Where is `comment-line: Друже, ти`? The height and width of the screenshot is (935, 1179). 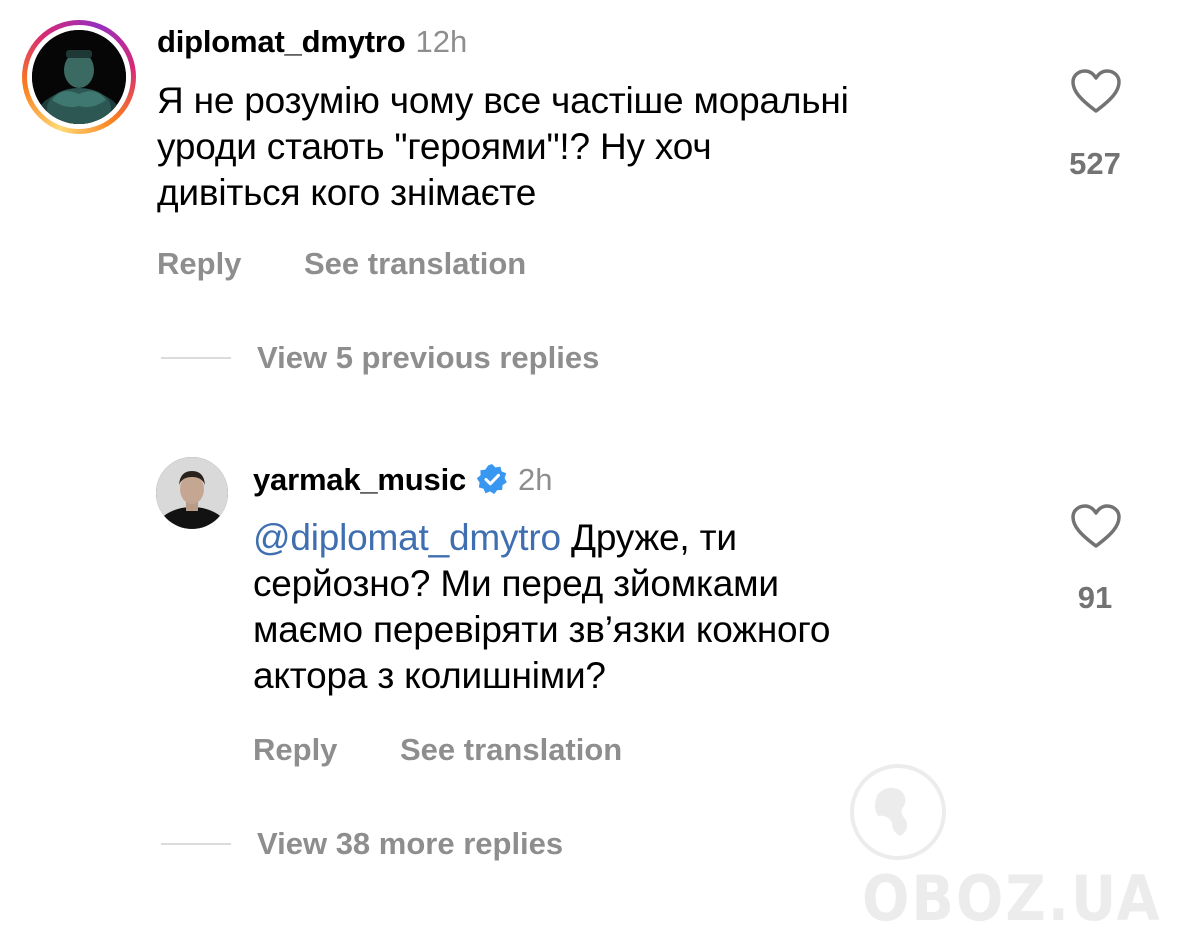
comment-line: Друже, ти is located at coordinates (648, 537).